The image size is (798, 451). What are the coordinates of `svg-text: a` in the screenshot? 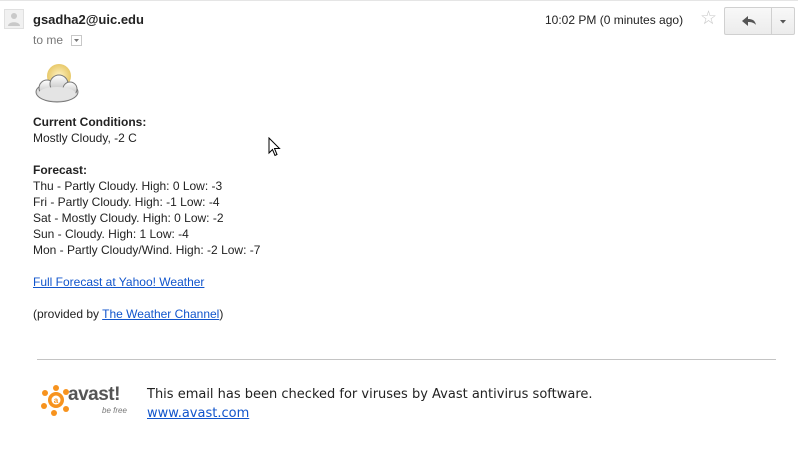 It's located at (56, 400).